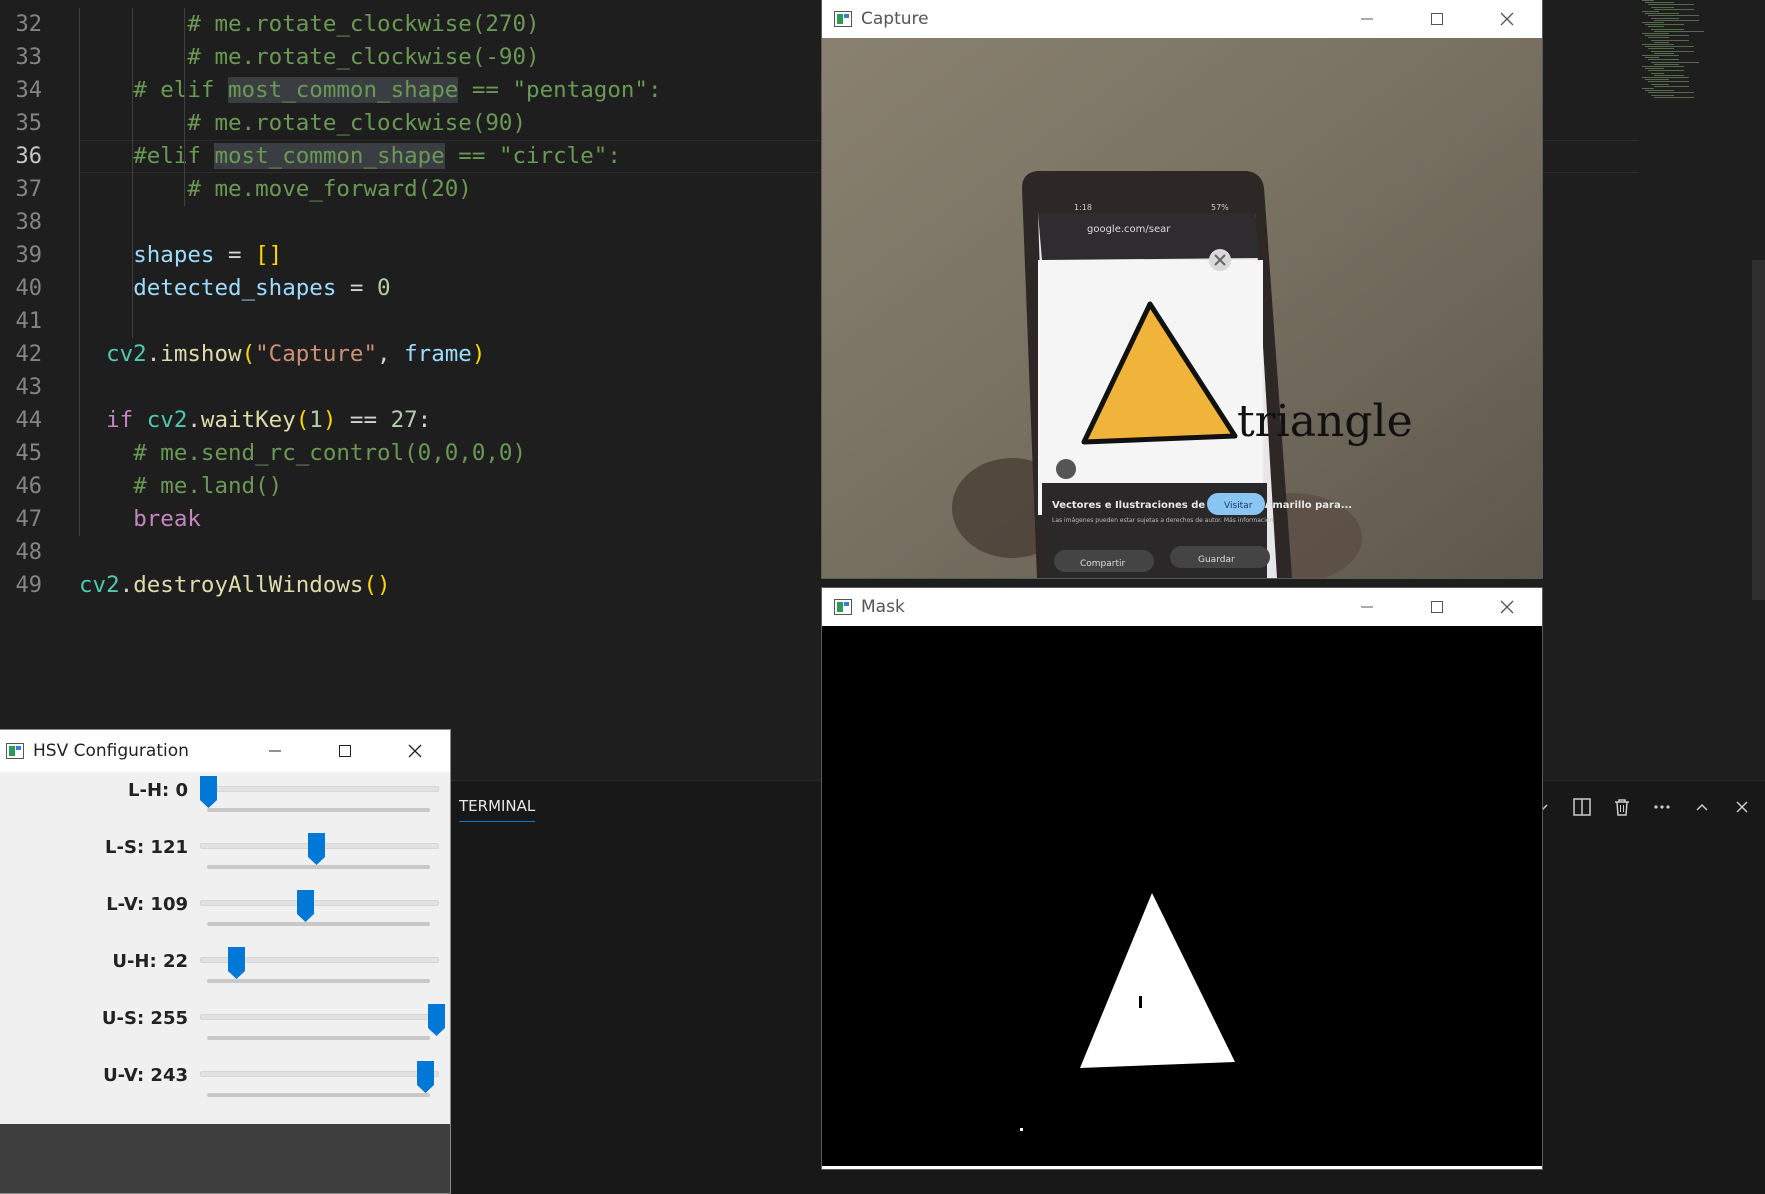  I want to click on hsv-slider-row: L-V: 109, so click(225, 914).